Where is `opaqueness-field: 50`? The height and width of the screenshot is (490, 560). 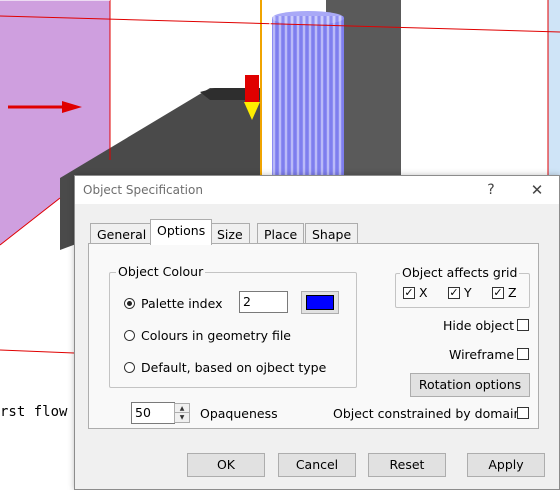 opaqueness-field: 50 is located at coordinates (153, 413).